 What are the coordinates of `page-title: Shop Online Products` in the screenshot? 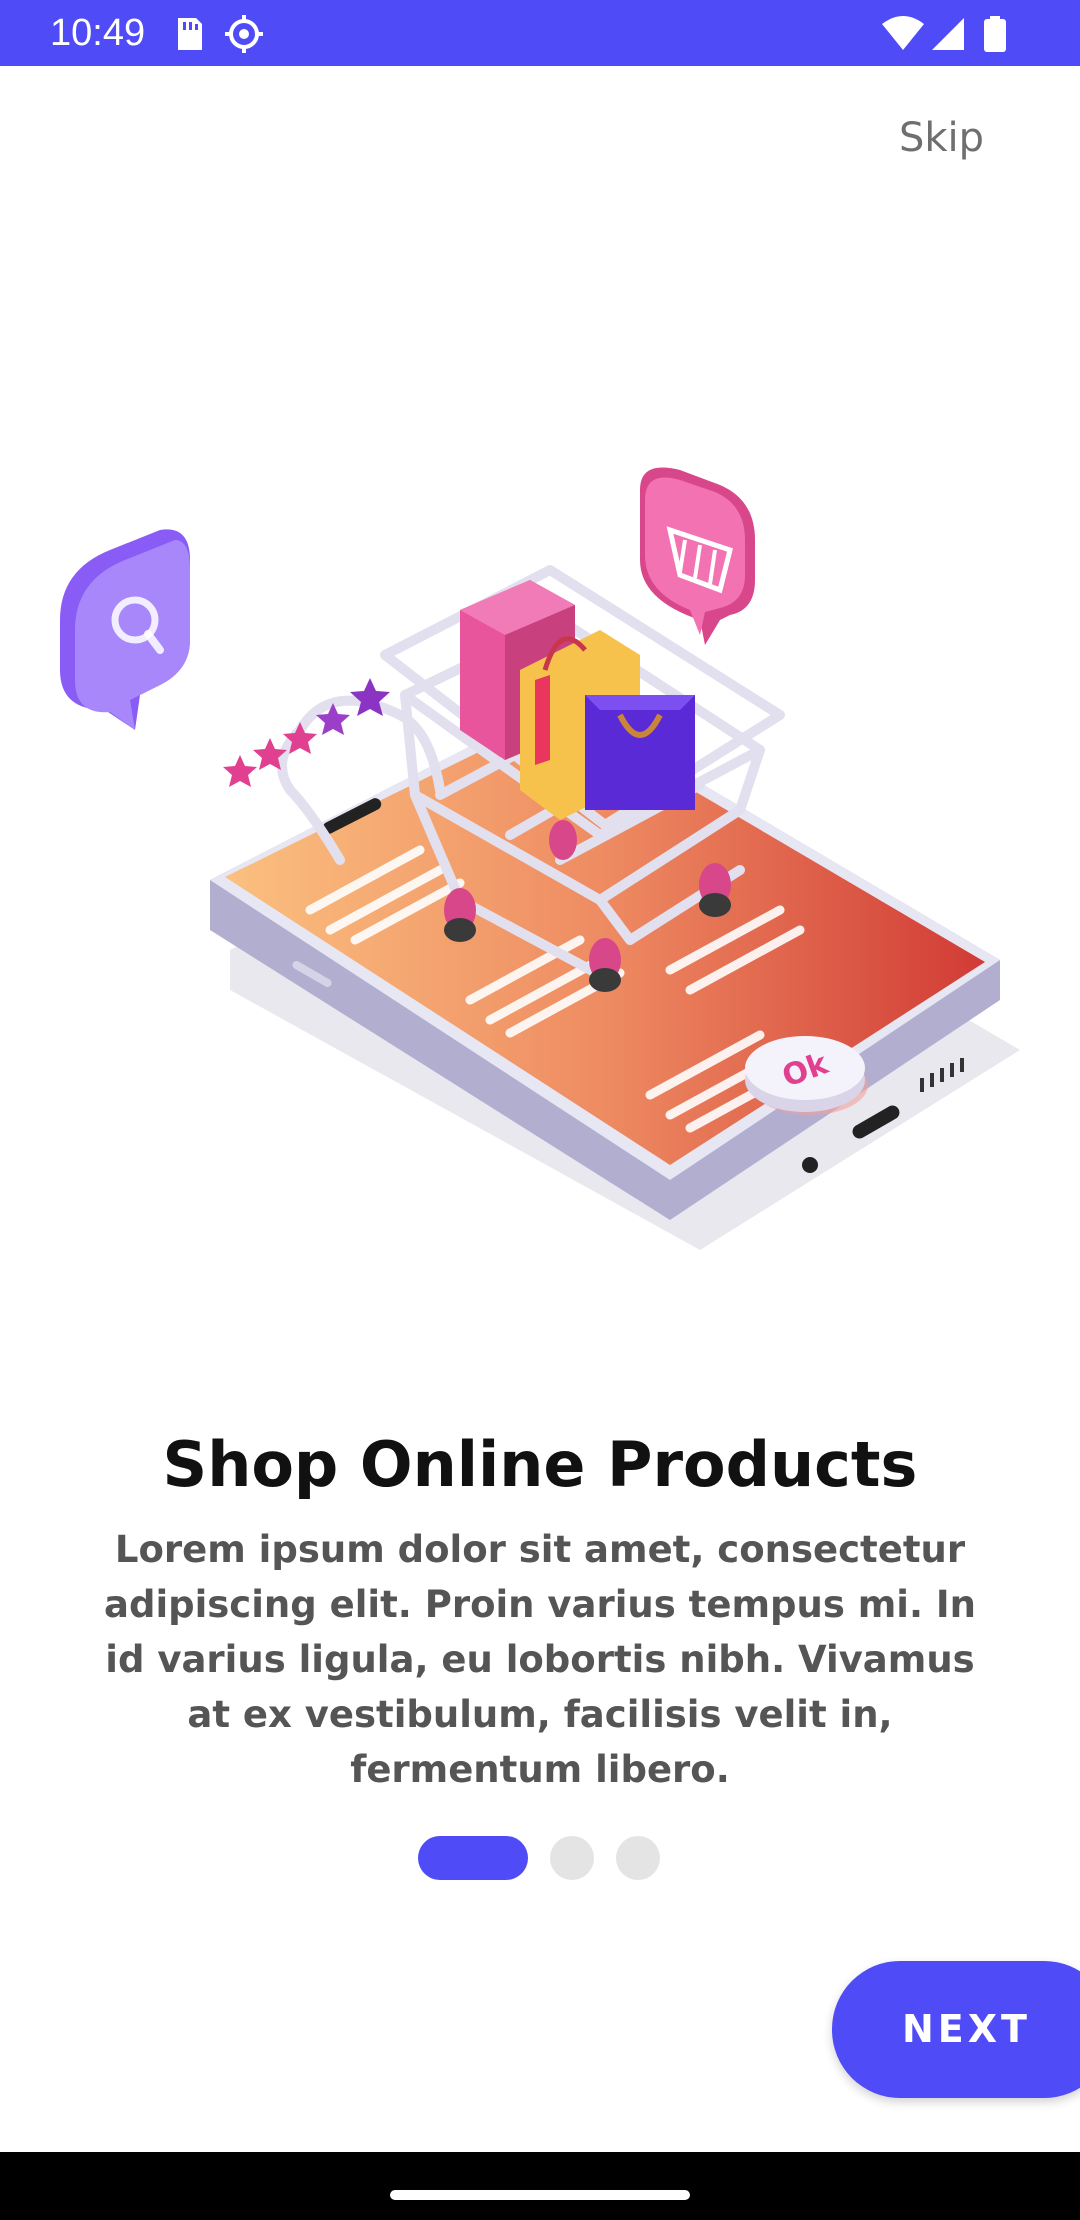 It's located at (540, 1464).